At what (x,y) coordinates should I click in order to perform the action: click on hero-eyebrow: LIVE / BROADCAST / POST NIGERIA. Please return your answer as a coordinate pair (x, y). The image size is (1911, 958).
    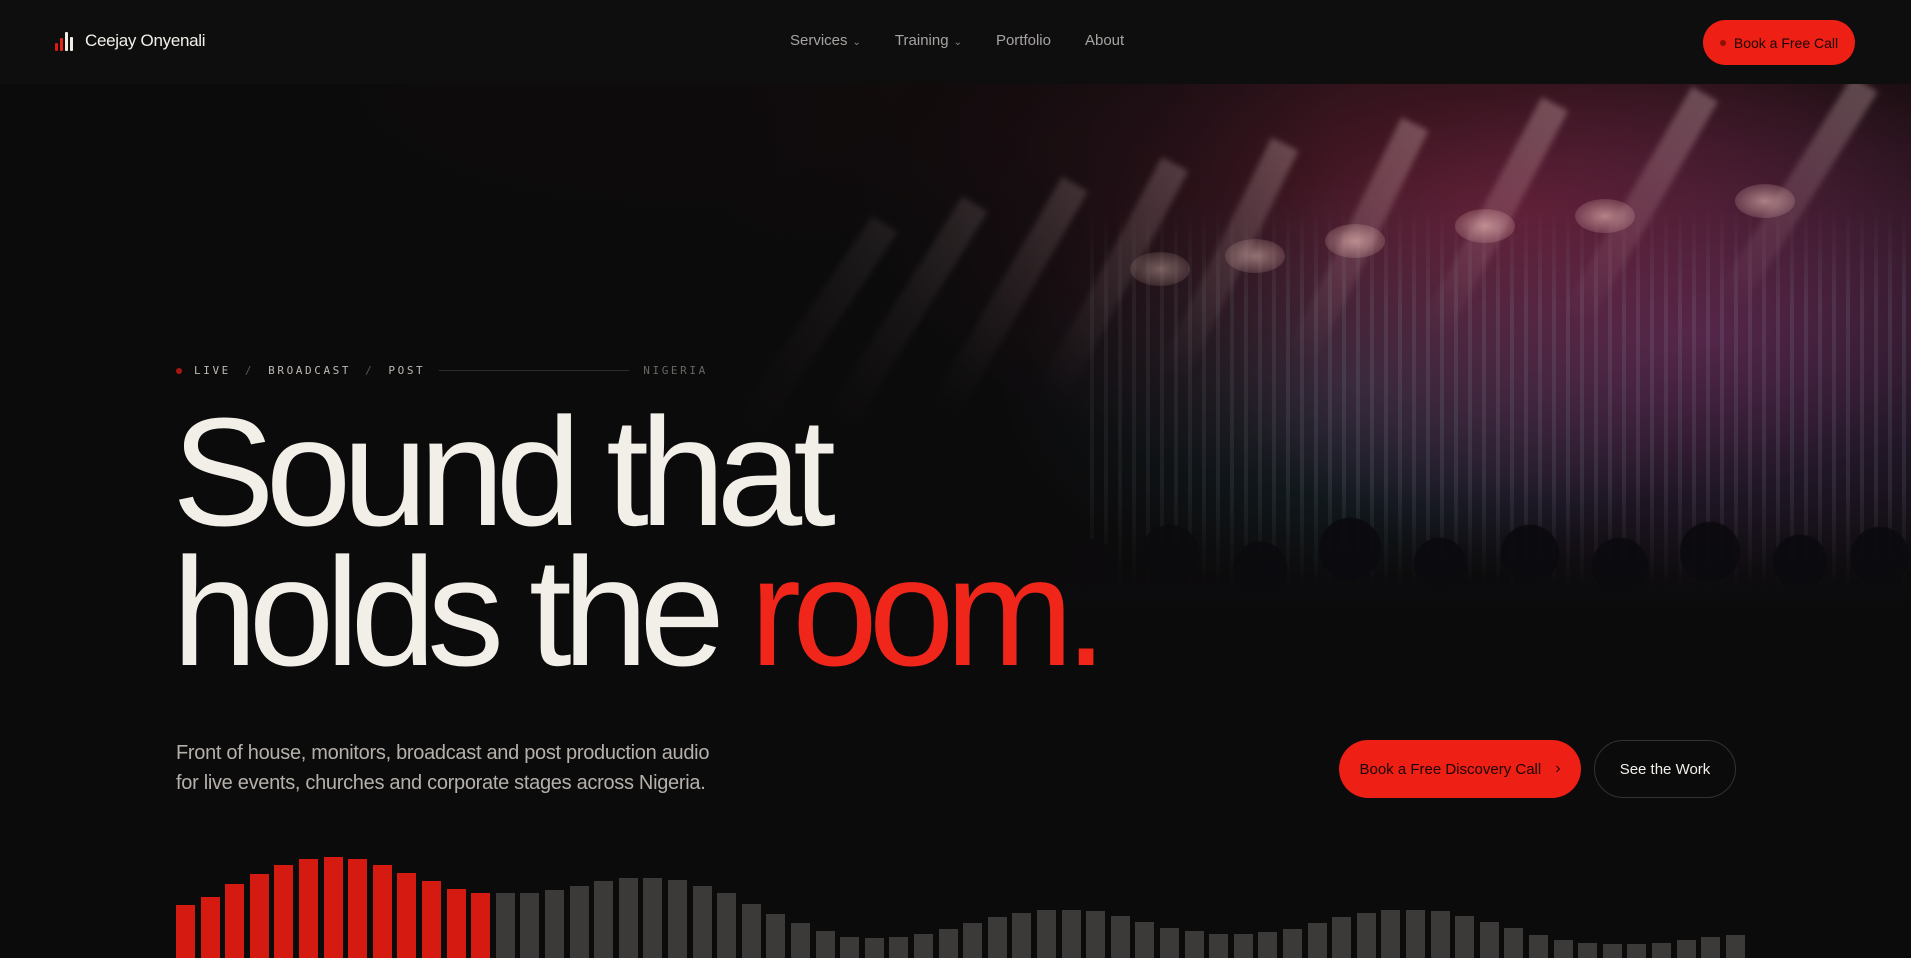
    Looking at the image, I should click on (442, 370).